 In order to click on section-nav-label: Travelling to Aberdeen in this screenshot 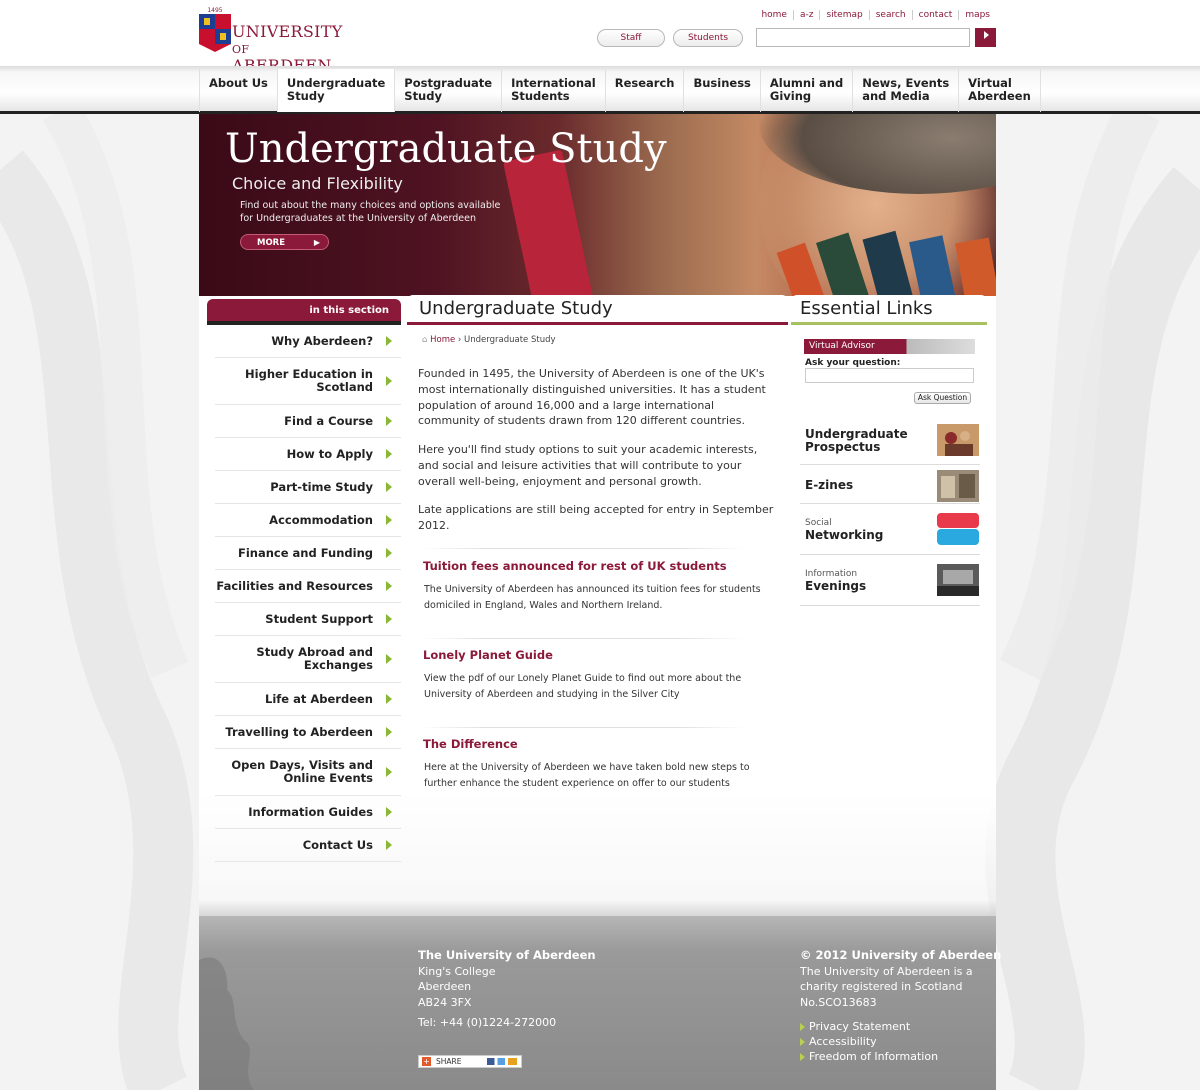, I will do `click(299, 732)`.